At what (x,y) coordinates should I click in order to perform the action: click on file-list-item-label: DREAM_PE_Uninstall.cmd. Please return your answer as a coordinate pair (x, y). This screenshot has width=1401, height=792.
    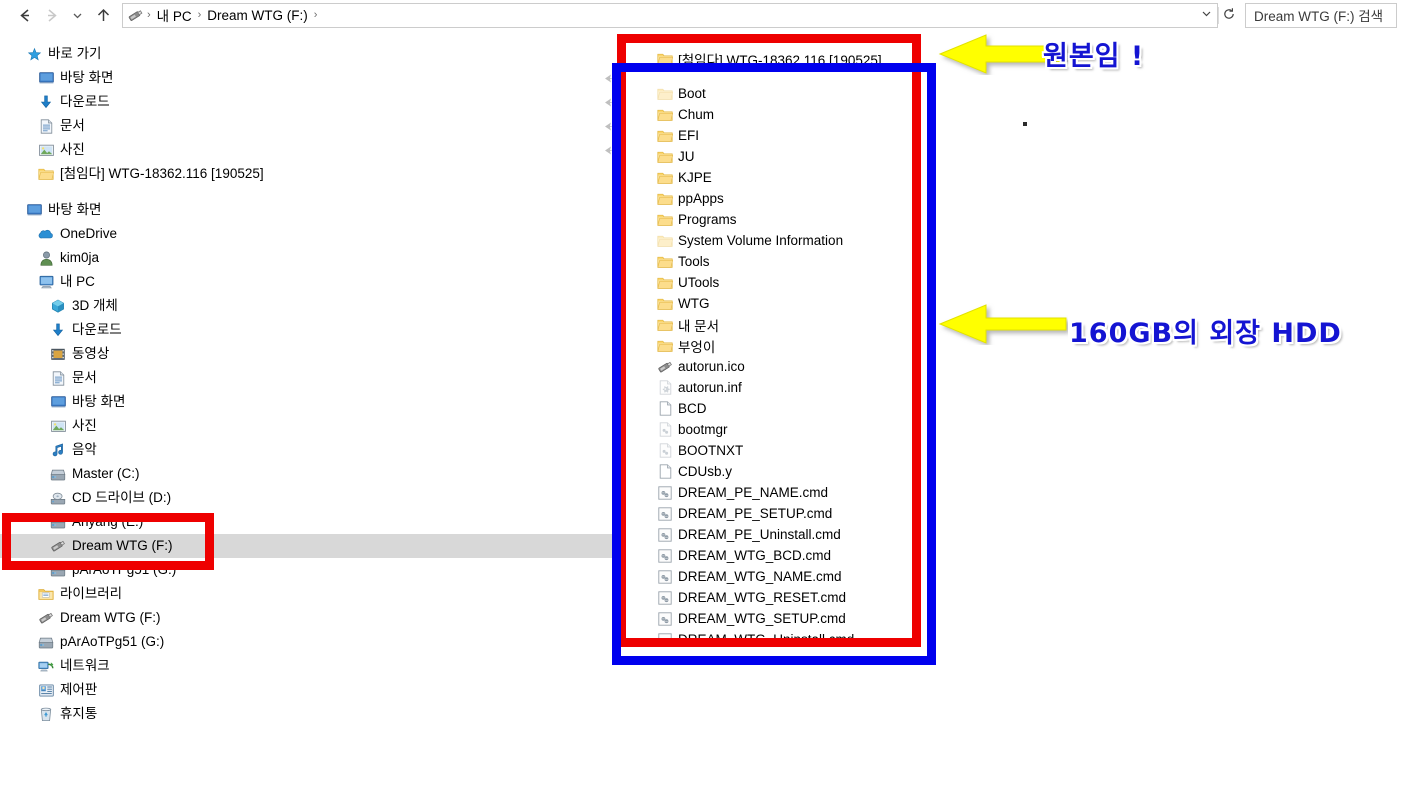
    Looking at the image, I should click on (759, 534).